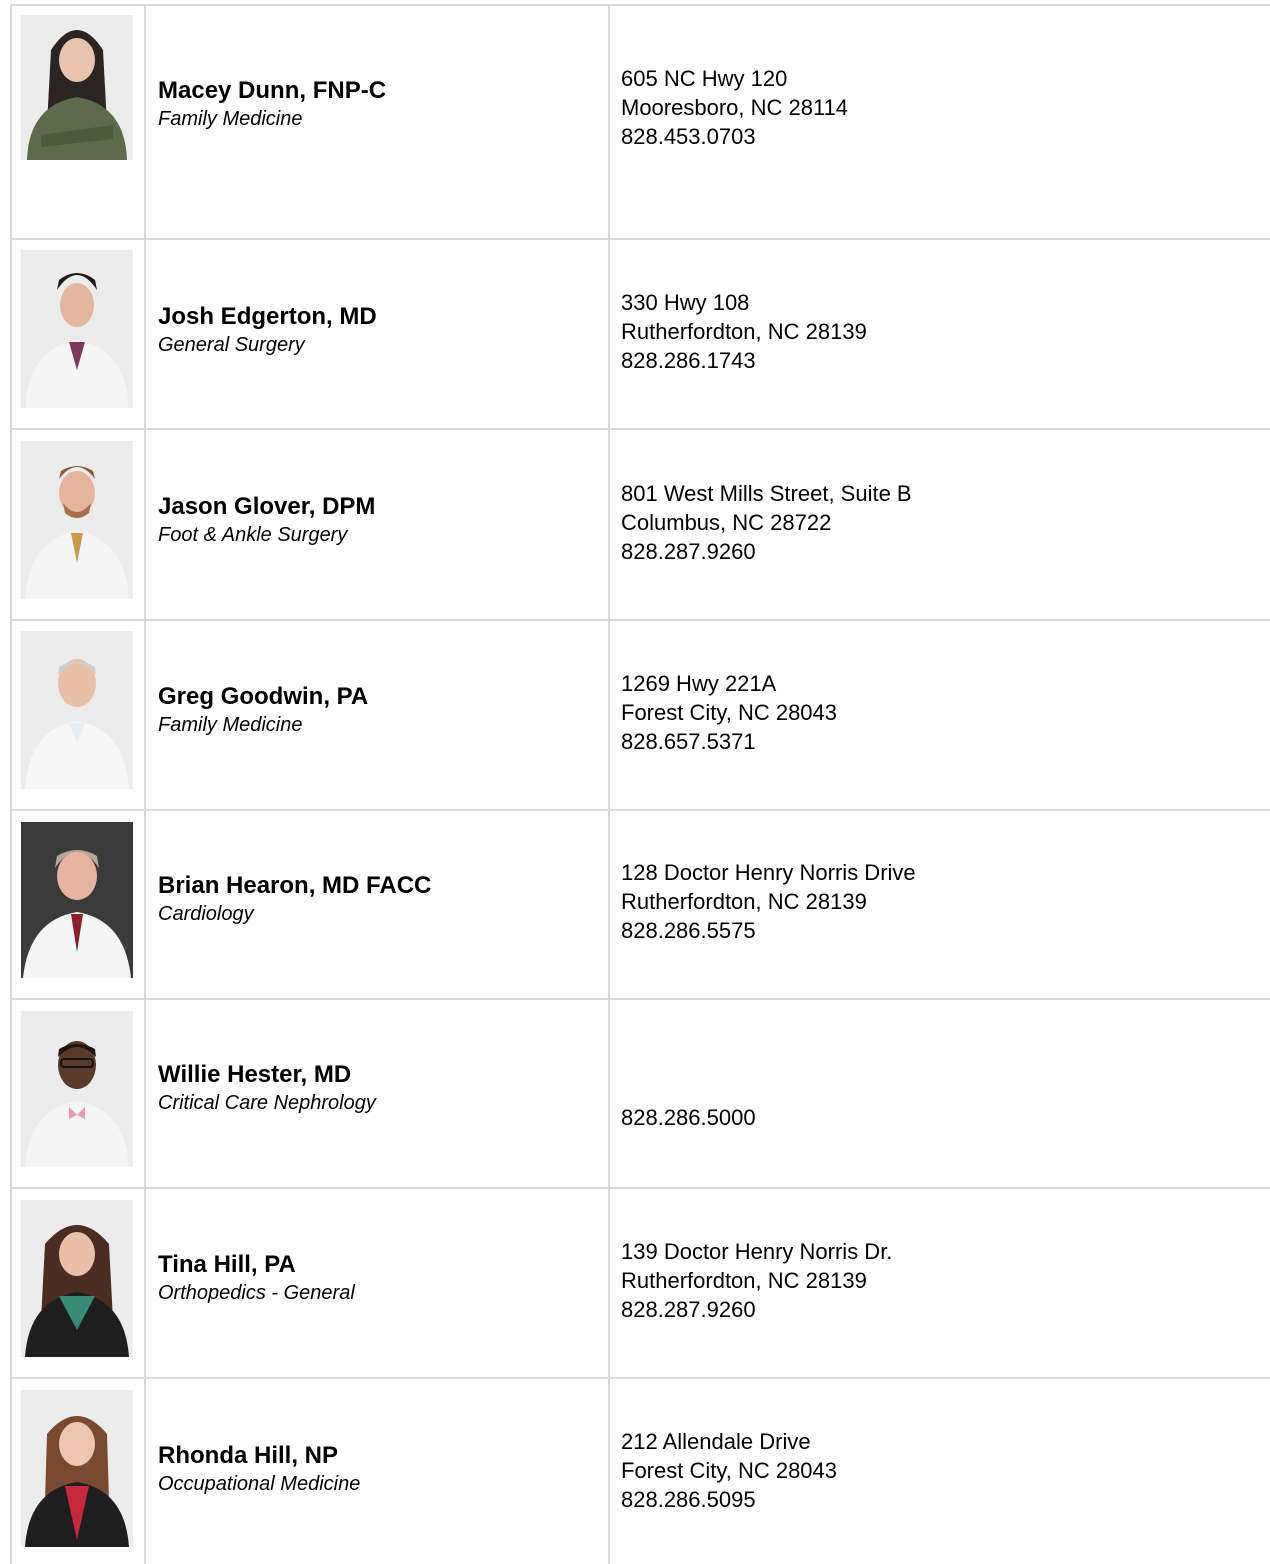  What do you see at coordinates (941, 930) in the screenshot?
I see `phone-number: 828.286.5575` at bounding box center [941, 930].